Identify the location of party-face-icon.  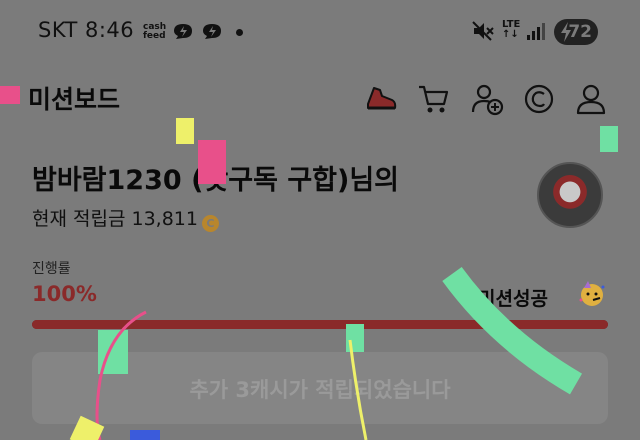
(592, 293).